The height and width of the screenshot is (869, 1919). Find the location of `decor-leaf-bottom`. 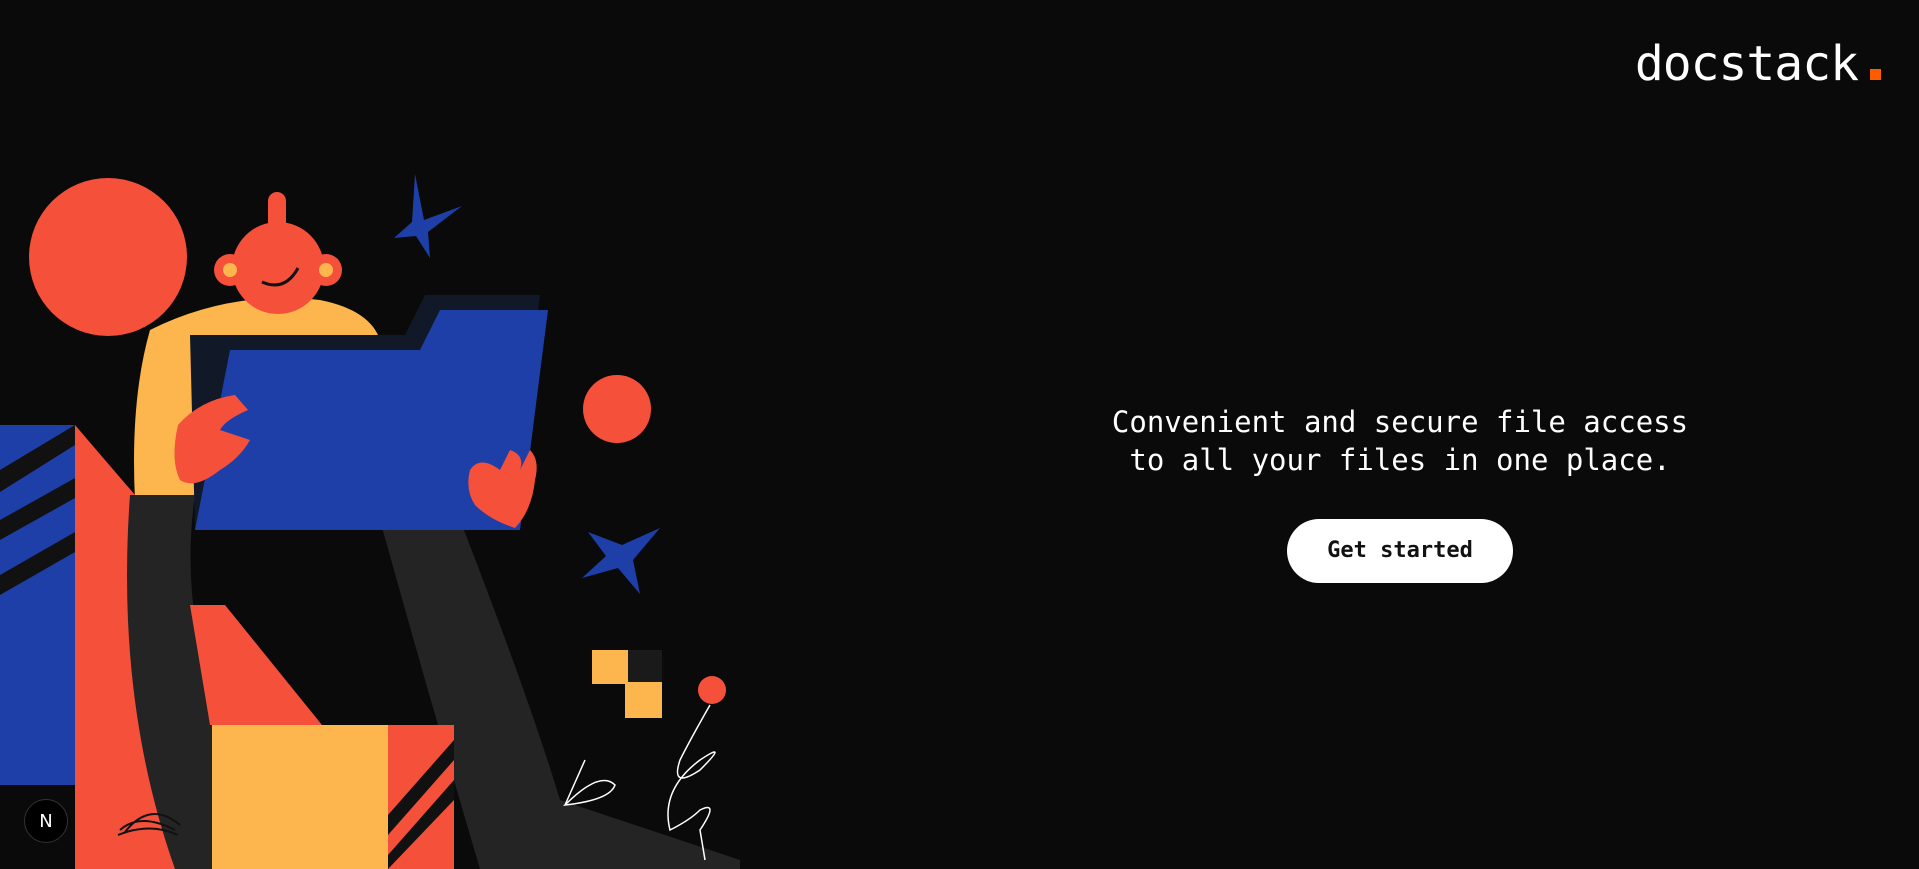

decor-leaf-bottom is located at coordinates (589, 782).